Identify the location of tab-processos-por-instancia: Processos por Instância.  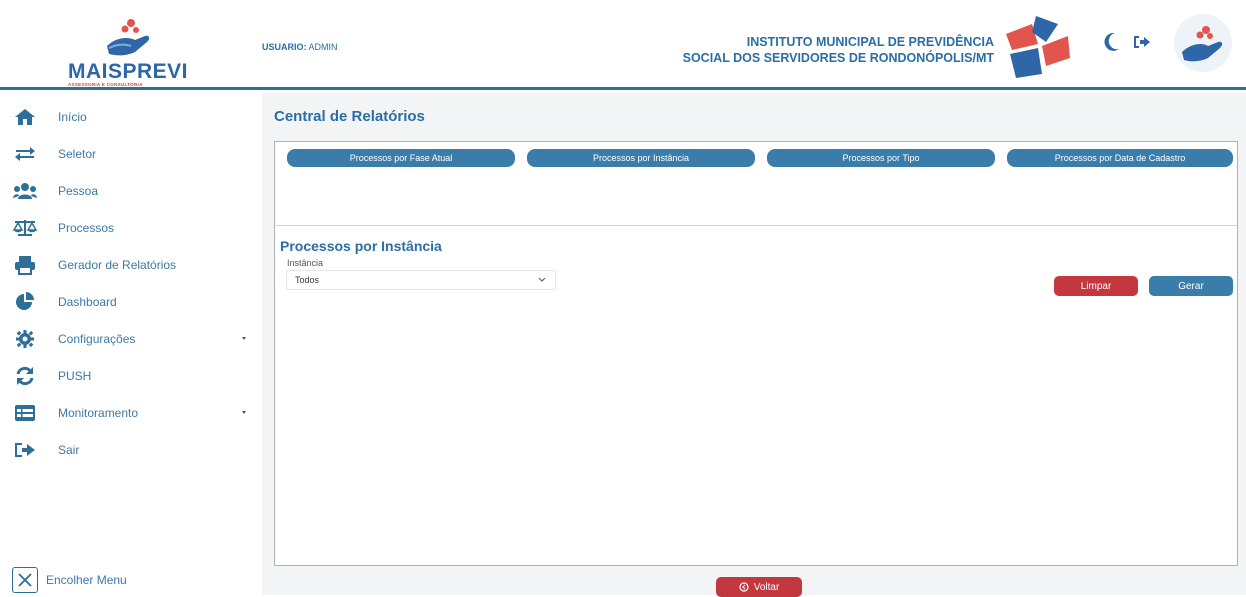
(641, 158).